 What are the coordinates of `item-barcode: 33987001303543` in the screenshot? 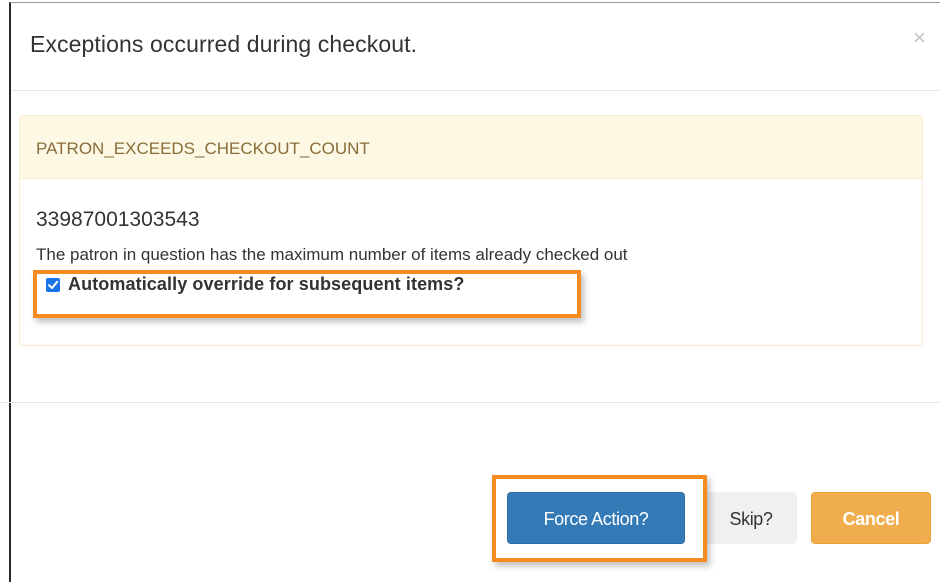 It's located at (118, 219).